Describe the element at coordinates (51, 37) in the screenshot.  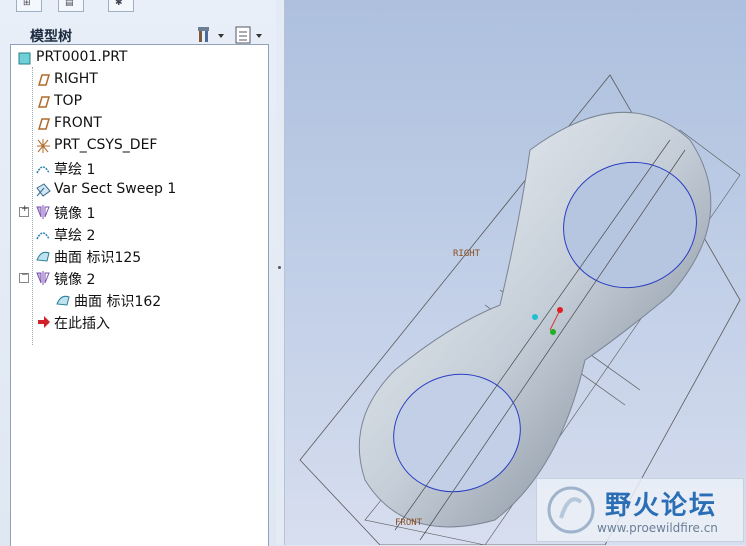
I see `panel-title: 模型树` at that location.